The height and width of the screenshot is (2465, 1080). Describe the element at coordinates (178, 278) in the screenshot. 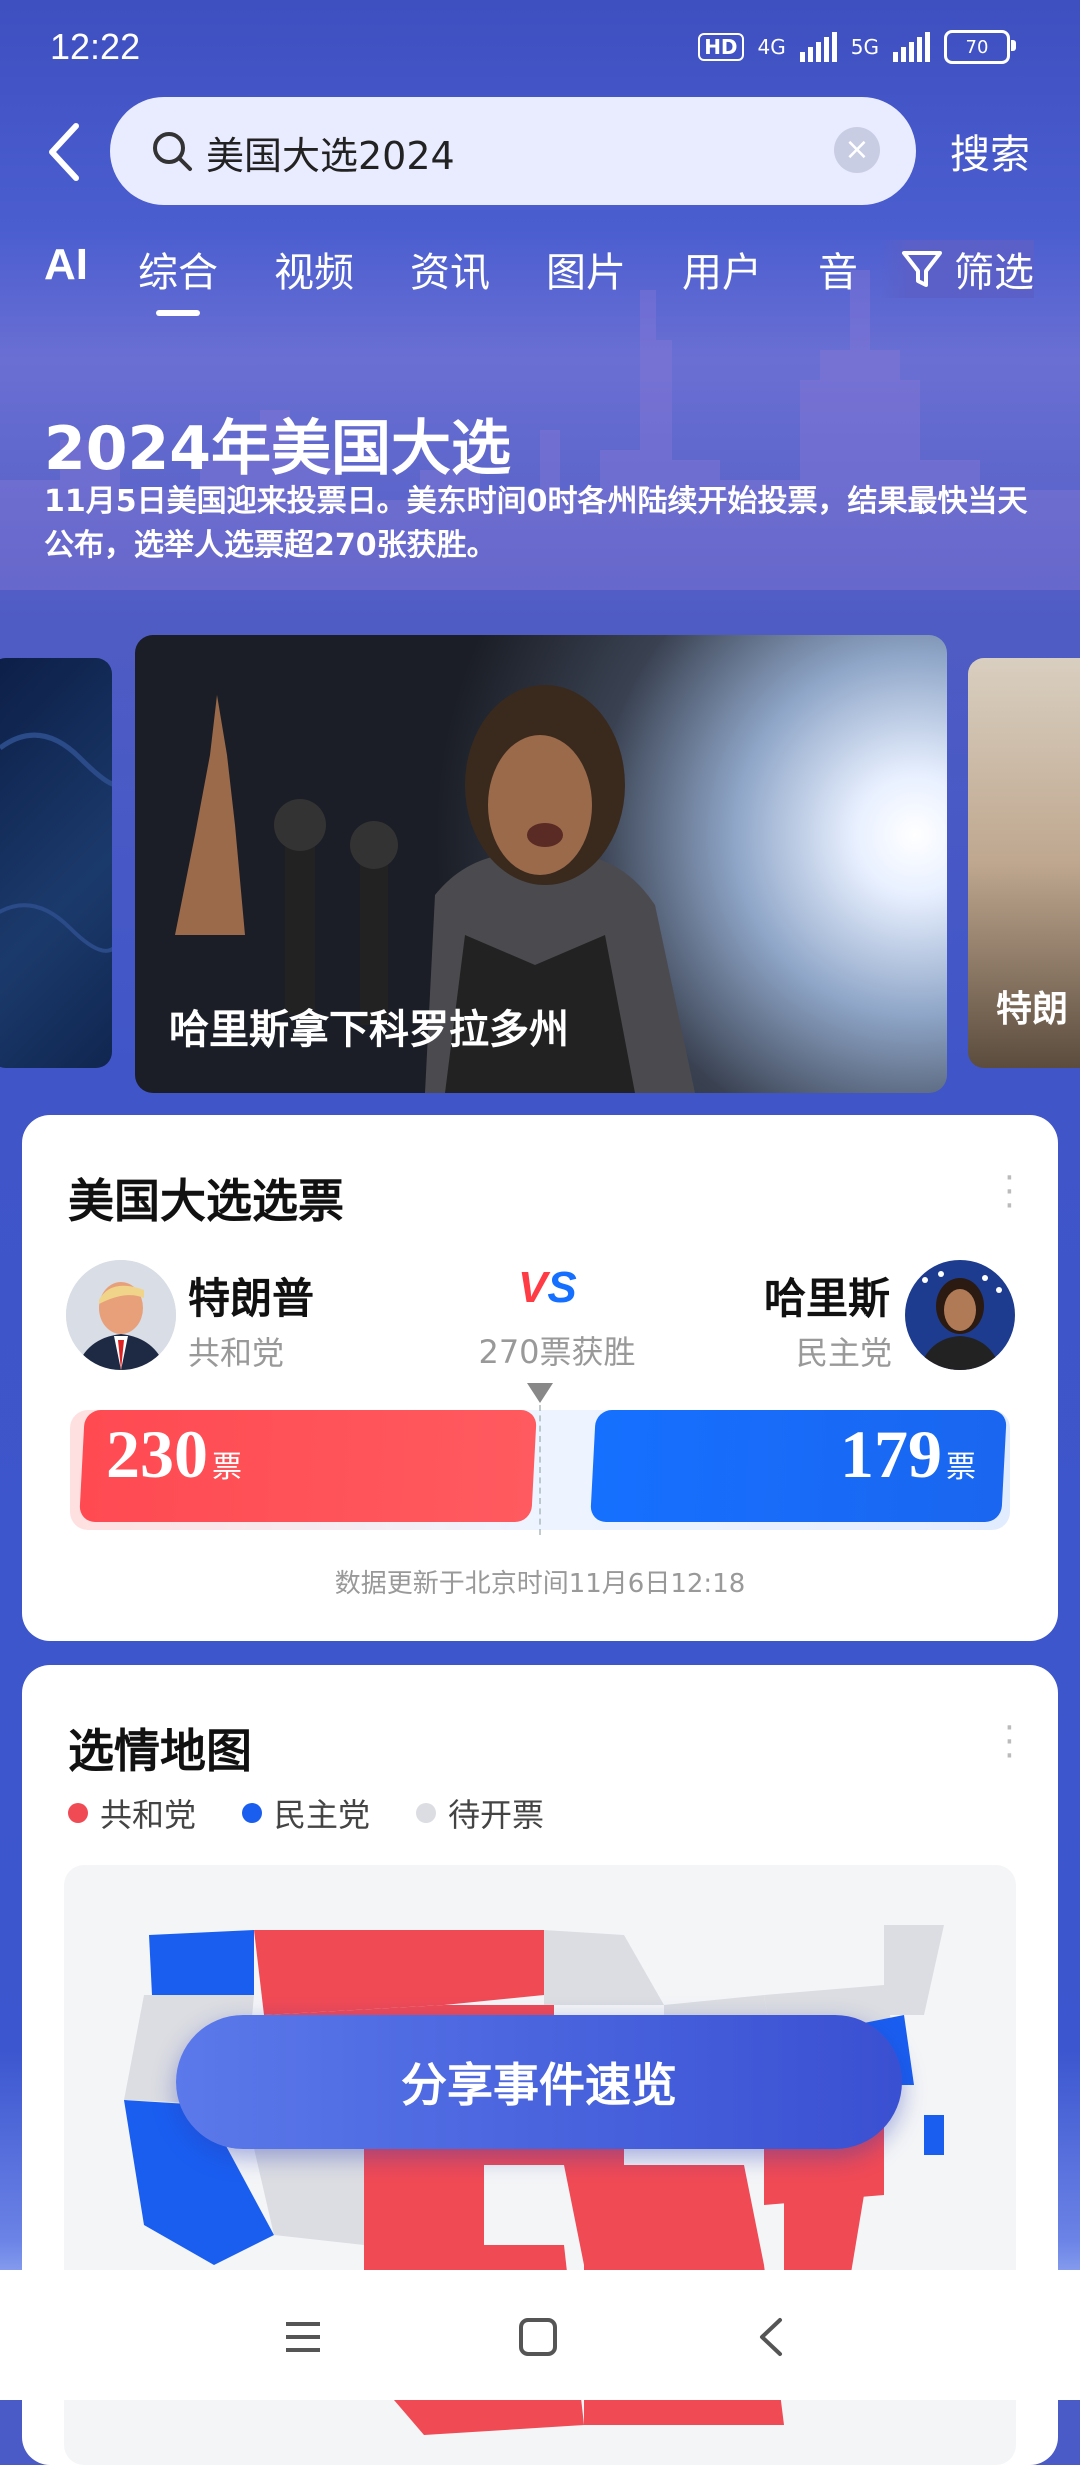

I see `tab-comprehensive: 综合` at that location.